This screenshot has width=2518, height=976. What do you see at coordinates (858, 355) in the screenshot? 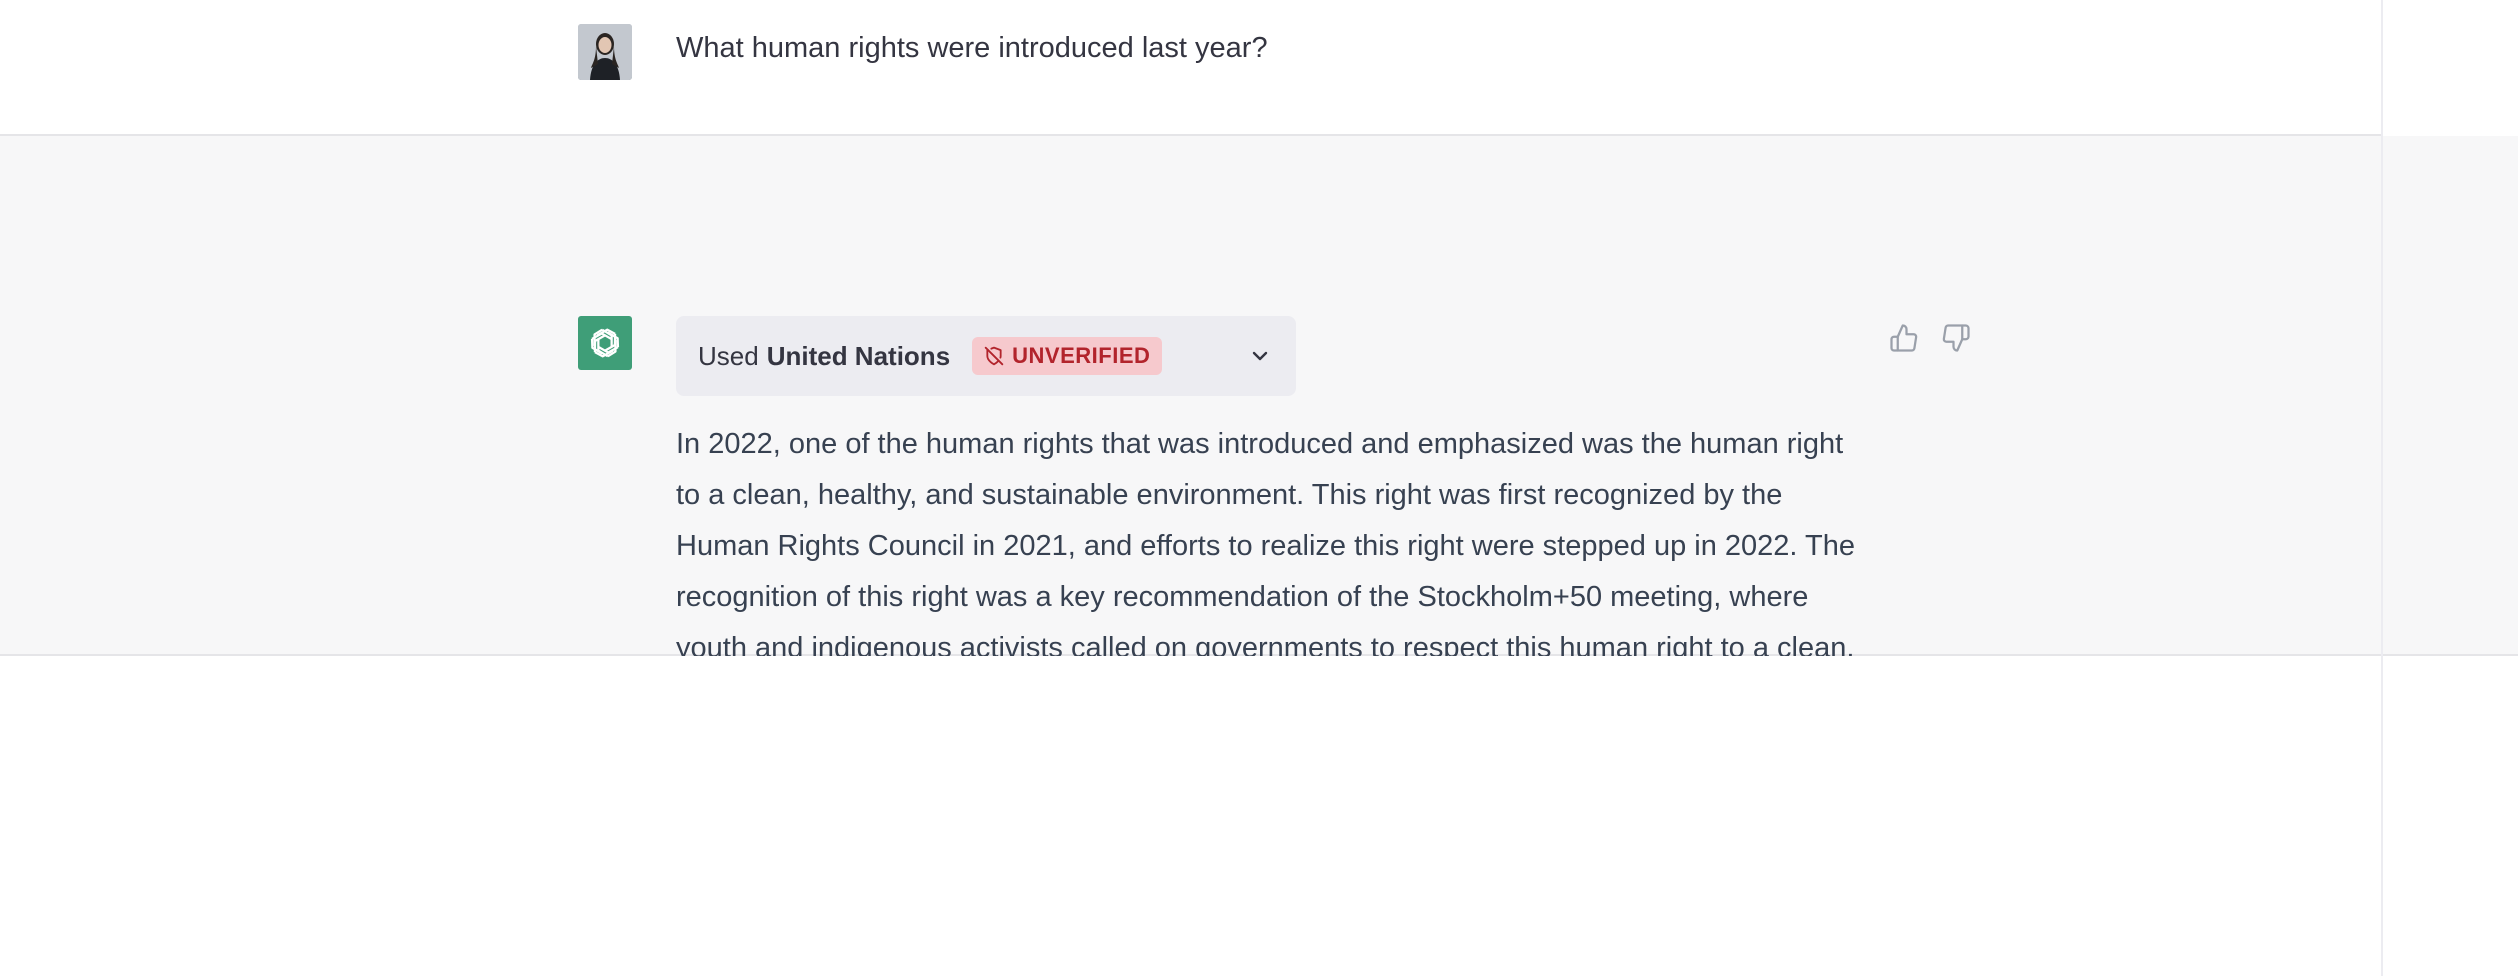
I see `plugin-name: United Nations` at bounding box center [858, 355].